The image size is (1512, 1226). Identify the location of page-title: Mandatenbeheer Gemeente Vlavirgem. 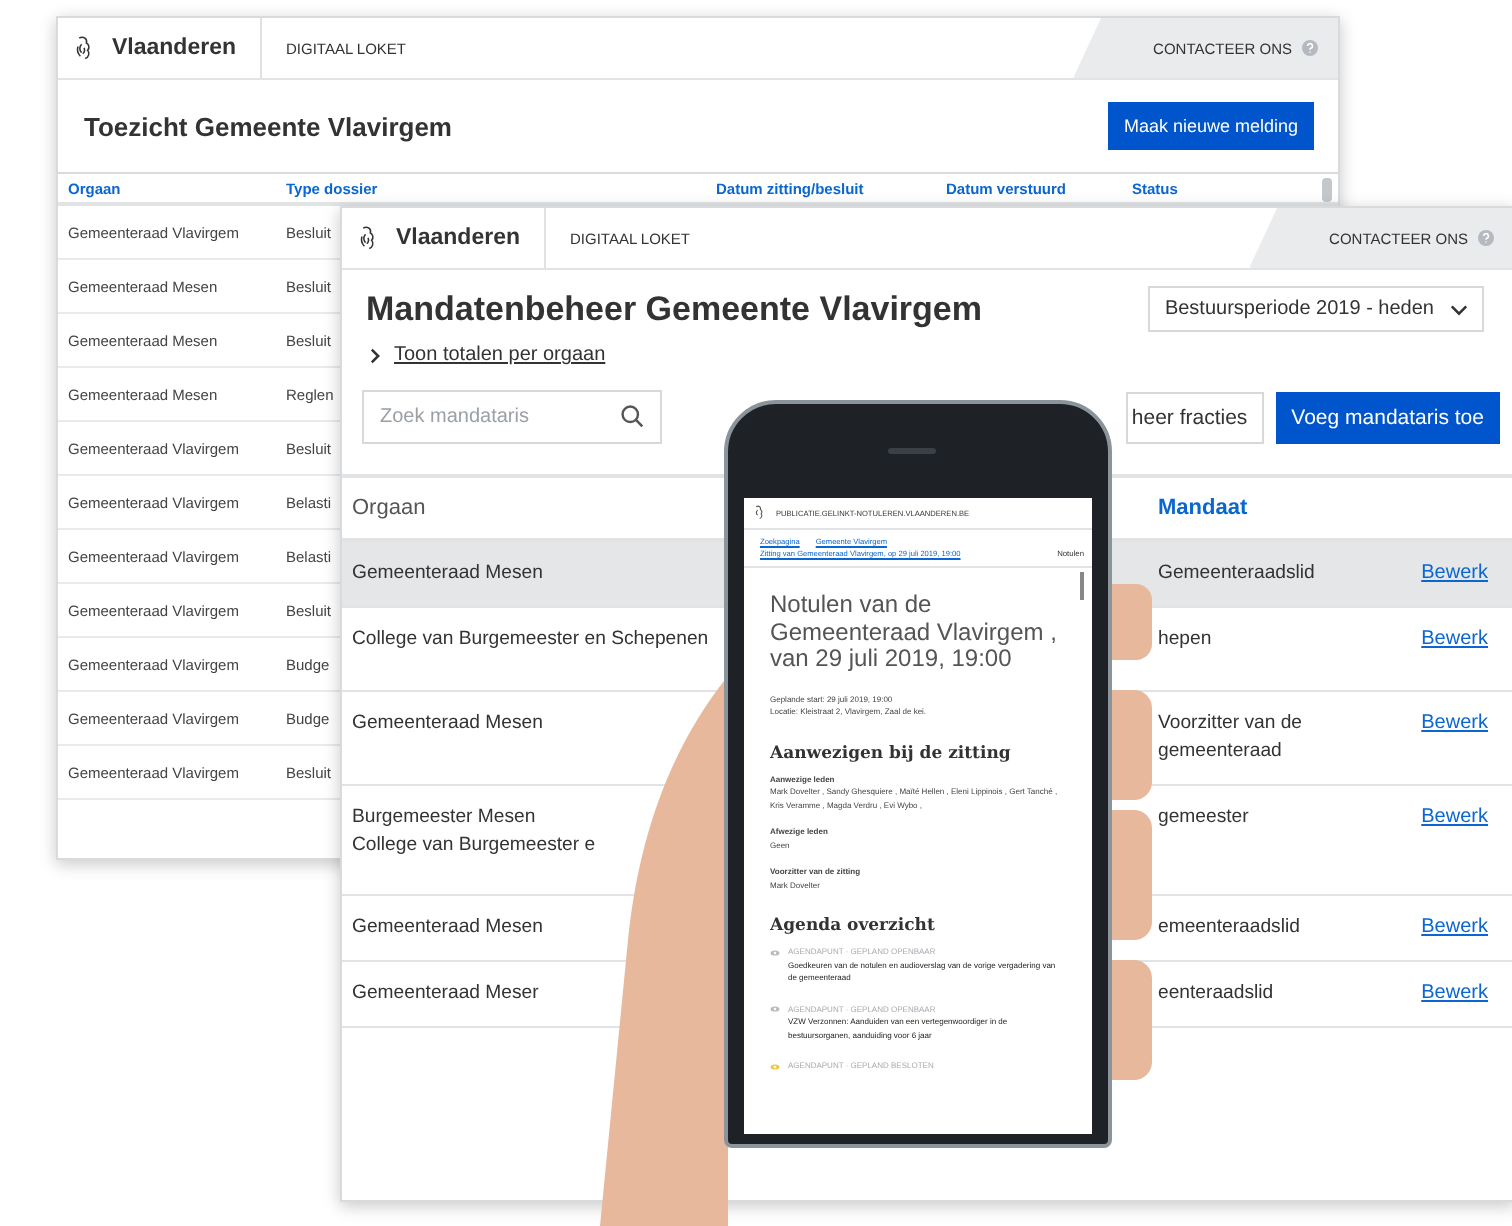
(674, 309).